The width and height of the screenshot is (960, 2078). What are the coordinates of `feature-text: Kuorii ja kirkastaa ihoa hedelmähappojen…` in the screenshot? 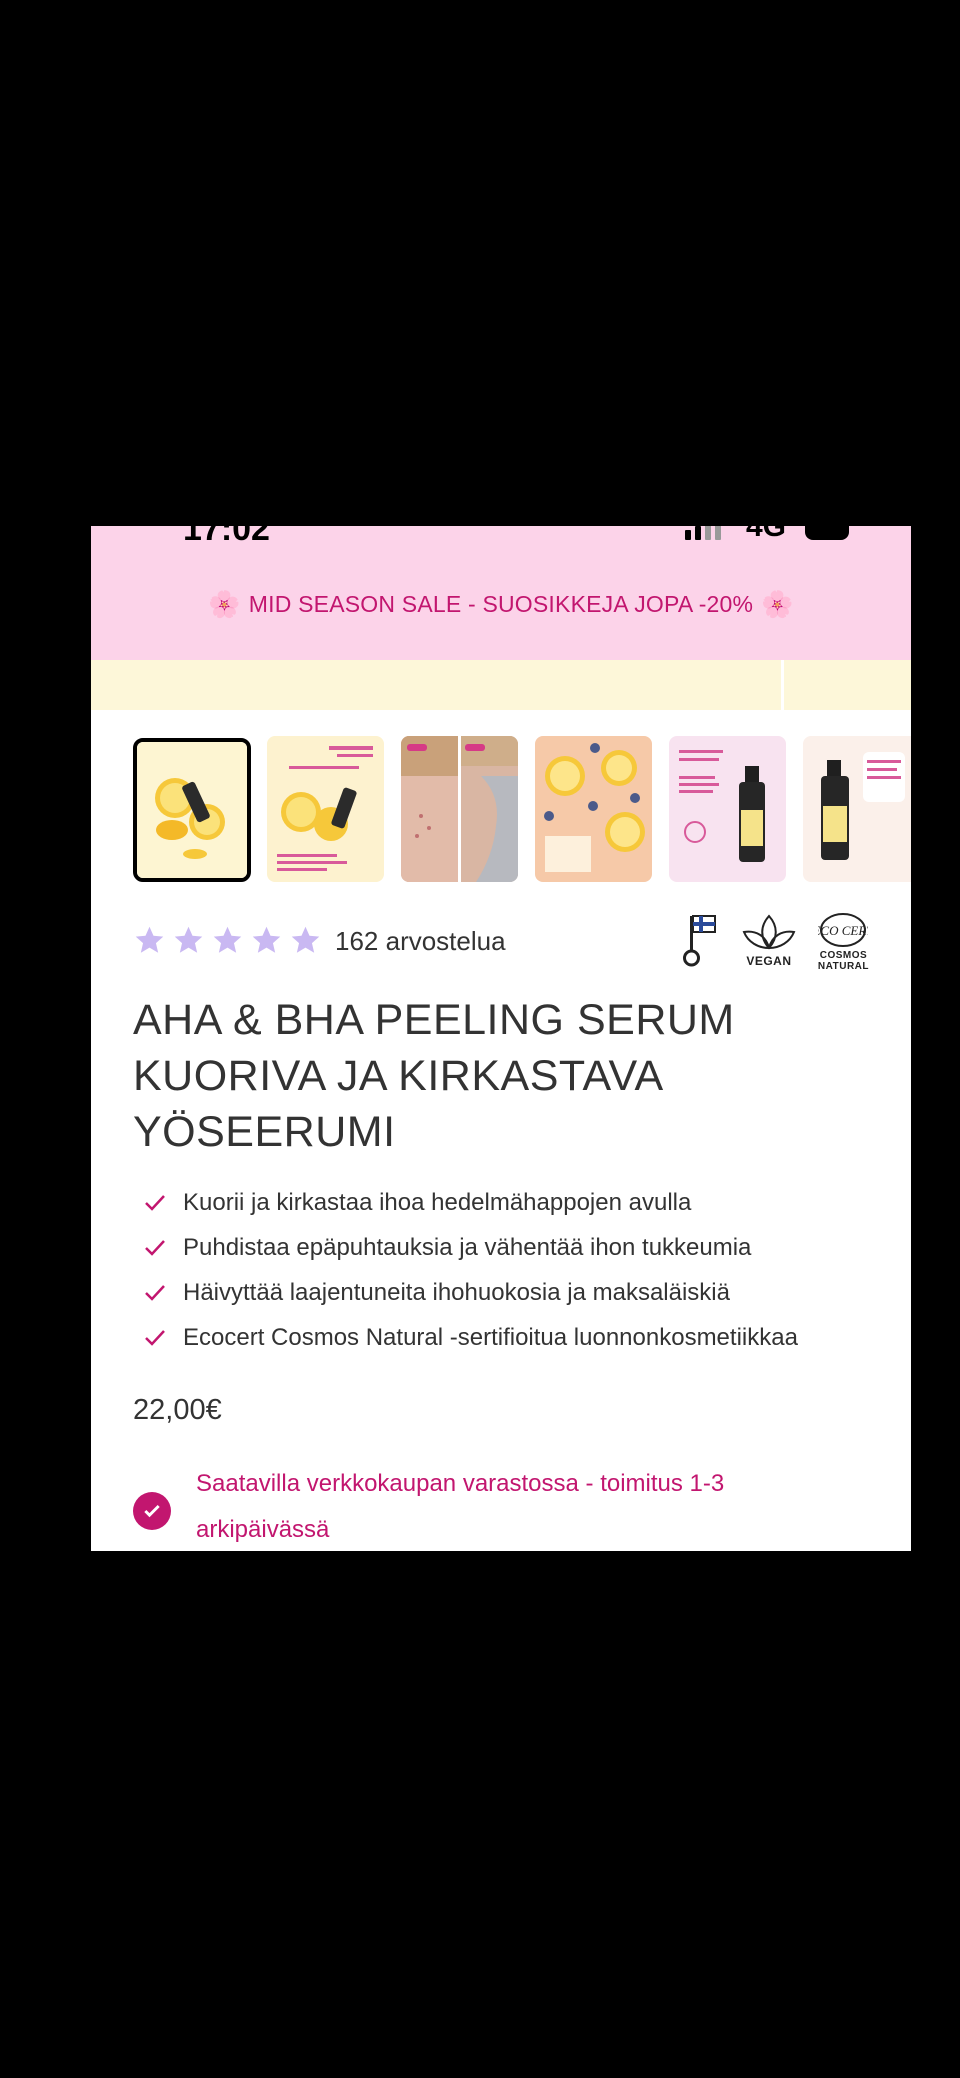 It's located at (437, 1202).